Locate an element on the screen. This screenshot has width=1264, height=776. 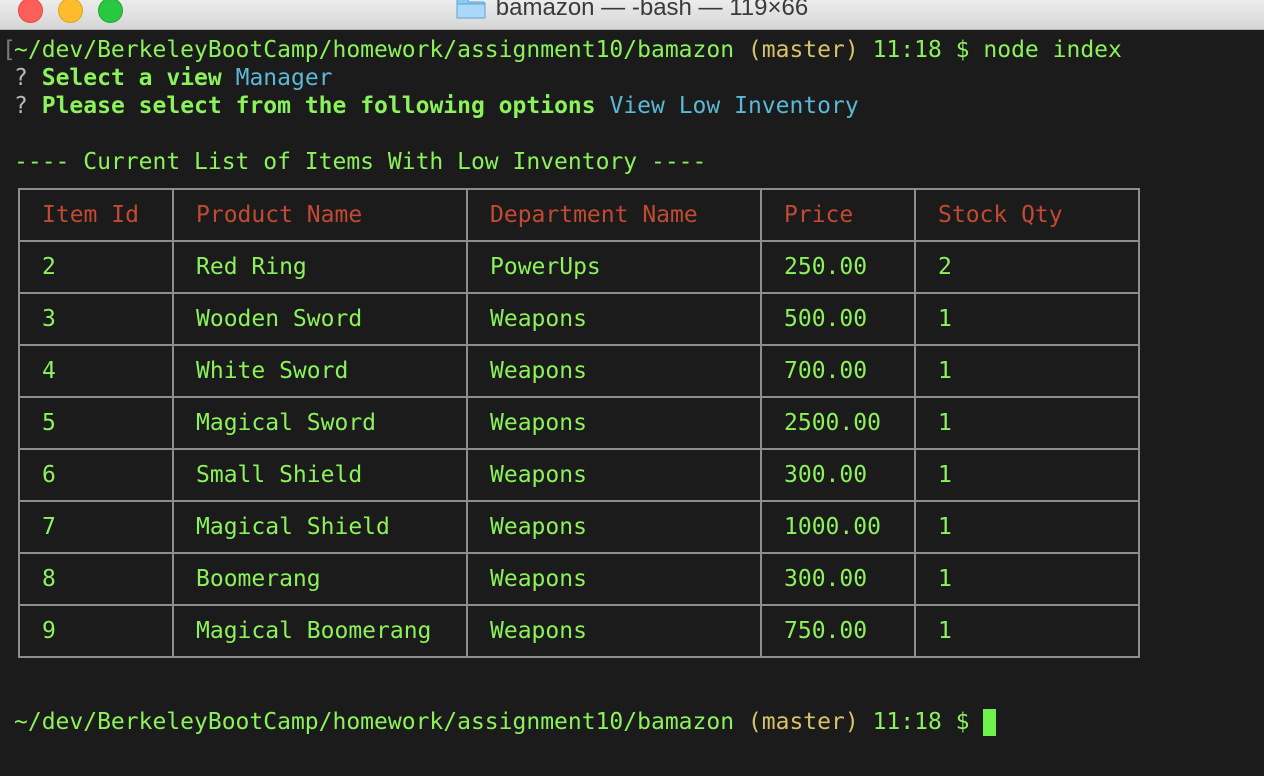
table-row: 8 Boomerang Weapons 300.00 1 is located at coordinates (579, 579).